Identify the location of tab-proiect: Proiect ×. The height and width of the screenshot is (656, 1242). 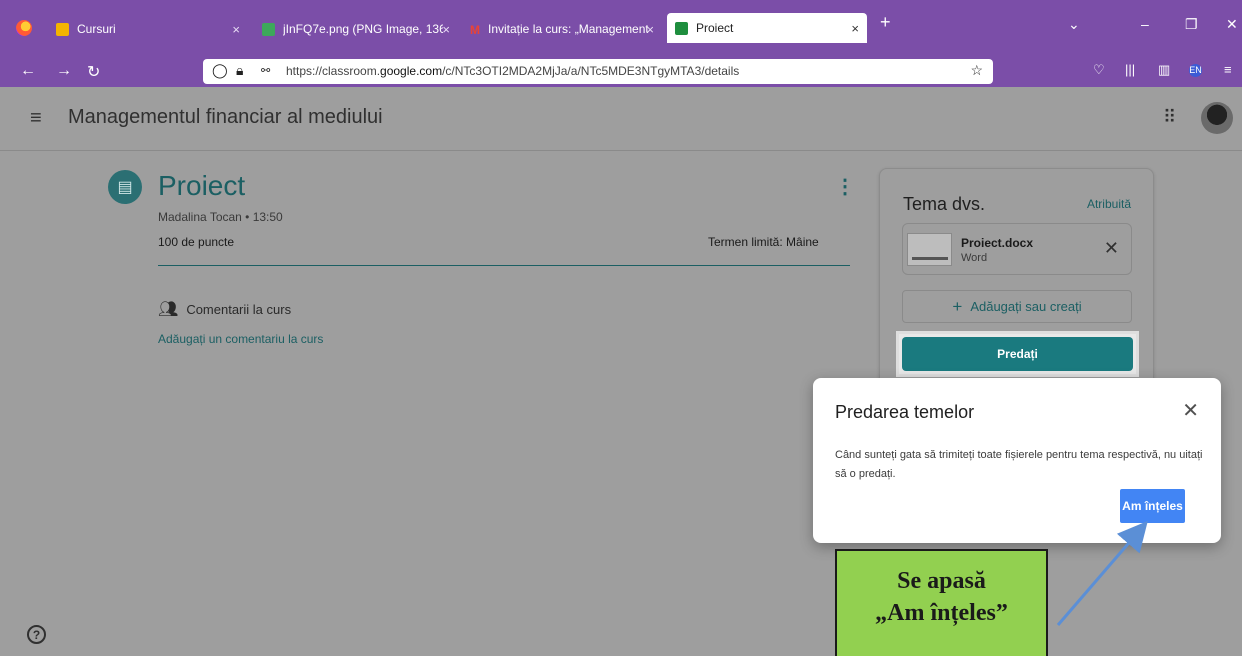
(767, 28).